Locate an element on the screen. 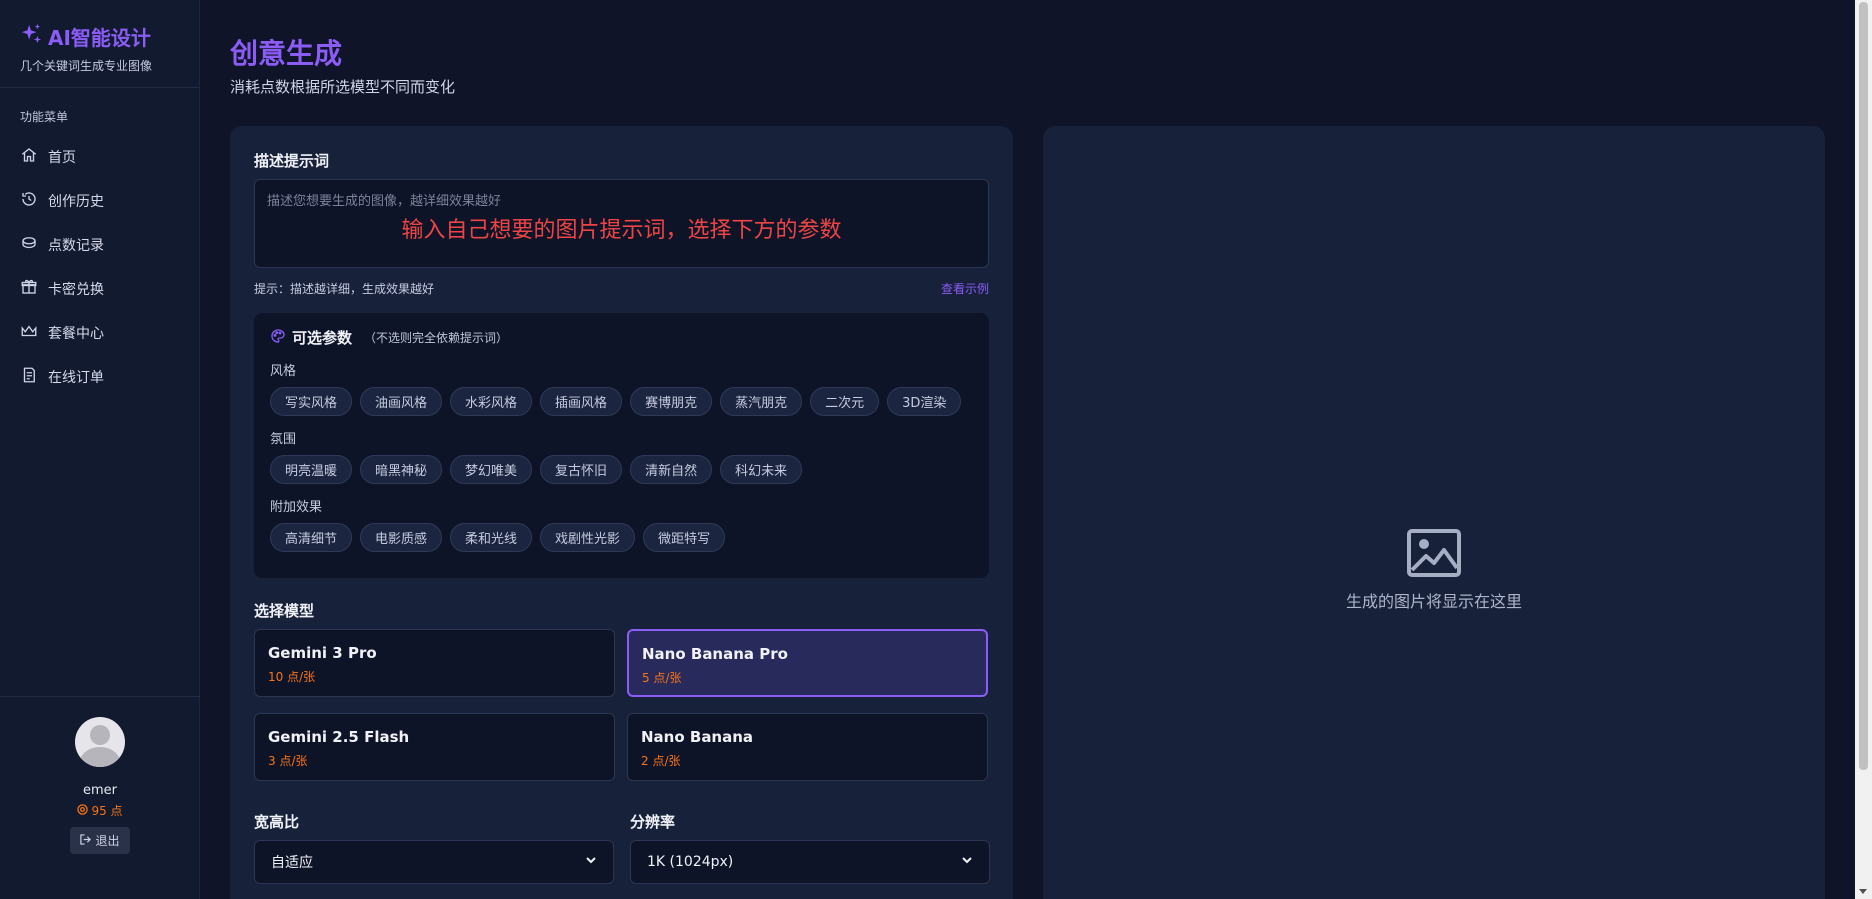 This screenshot has height=899, width=1872. model-card-nano-banana-pro: Nano Banana Pro 5 点/张 is located at coordinates (807, 663).